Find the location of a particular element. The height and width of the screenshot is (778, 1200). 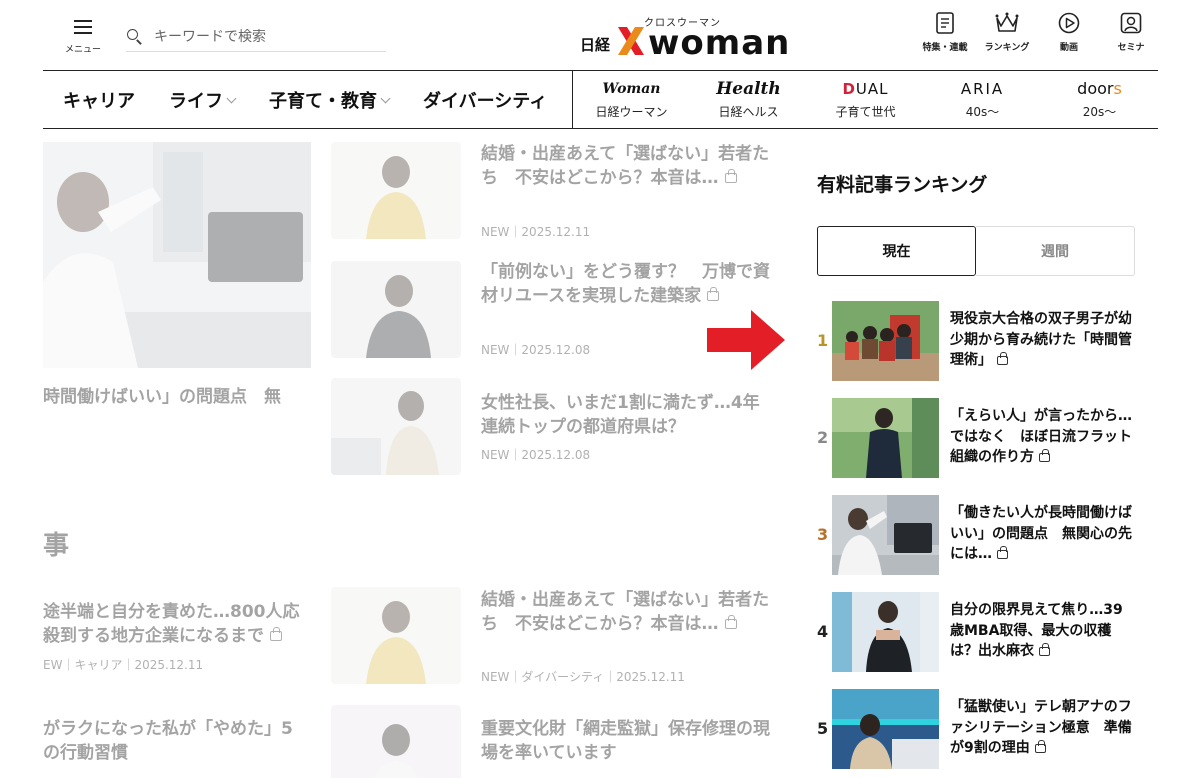

hero-article-image is located at coordinates (177, 255).